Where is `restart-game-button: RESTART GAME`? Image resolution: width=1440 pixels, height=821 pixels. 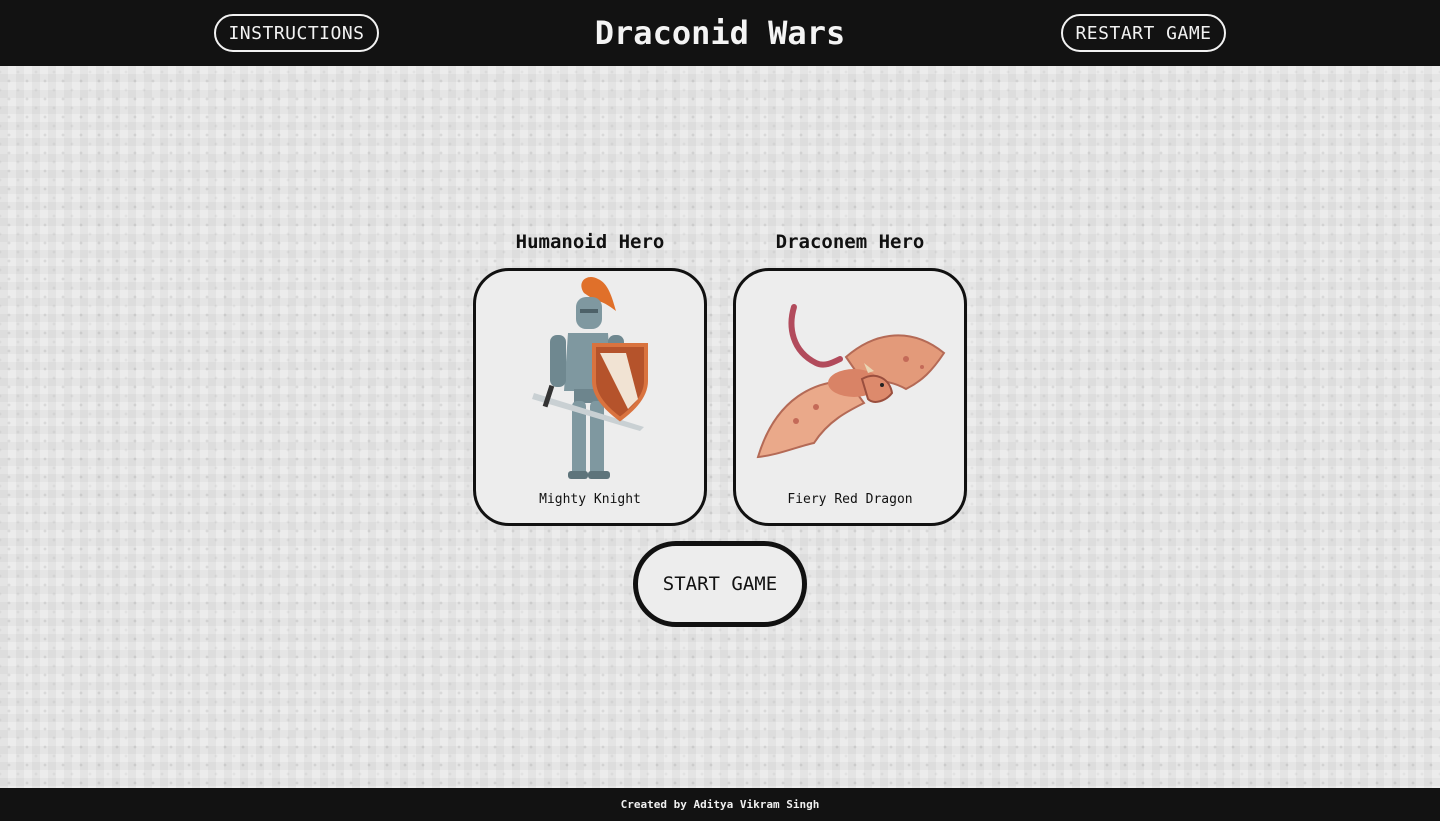 restart-game-button: RESTART GAME is located at coordinates (1143, 33).